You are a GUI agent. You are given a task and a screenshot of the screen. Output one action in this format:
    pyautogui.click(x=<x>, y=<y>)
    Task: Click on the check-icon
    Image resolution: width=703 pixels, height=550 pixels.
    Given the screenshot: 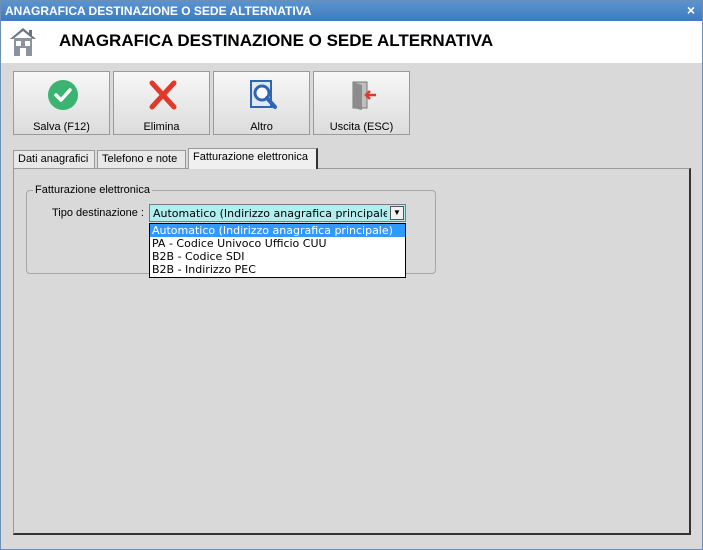 What is the action you would take?
    pyautogui.click(x=63, y=95)
    